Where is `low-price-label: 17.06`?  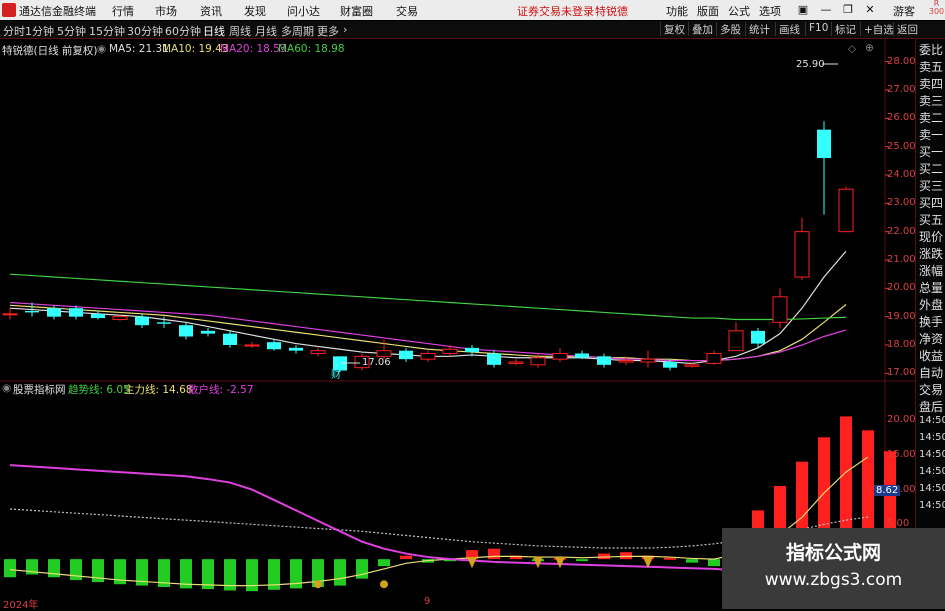 low-price-label: 17.06 is located at coordinates (376, 362).